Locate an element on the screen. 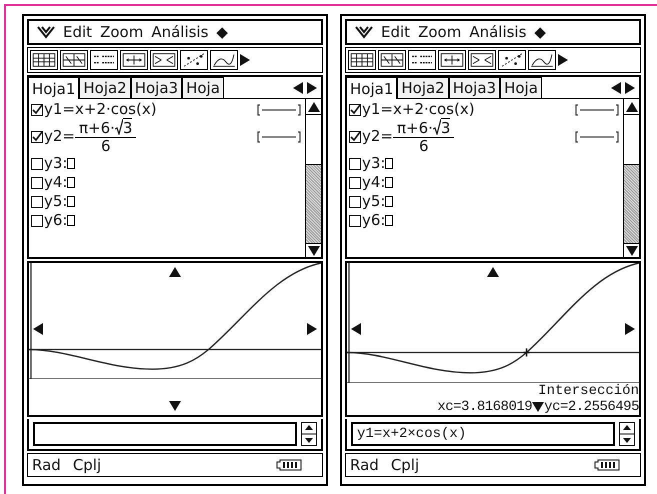  scroll-down-arrow is located at coordinates (175, 406).